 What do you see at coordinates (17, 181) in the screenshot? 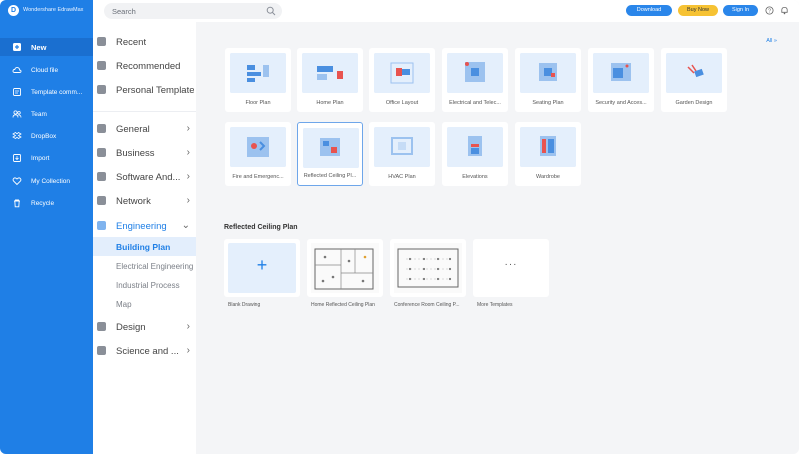
I see `heart-icon` at bounding box center [17, 181].